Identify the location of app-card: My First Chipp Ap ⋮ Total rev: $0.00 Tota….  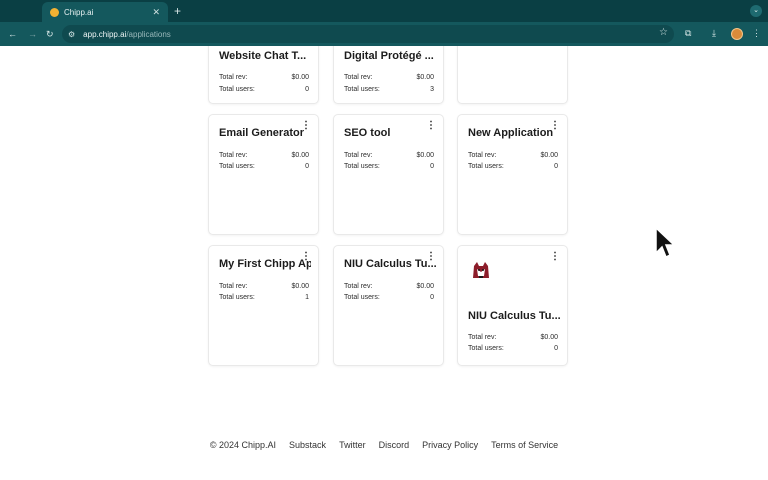
(263, 305).